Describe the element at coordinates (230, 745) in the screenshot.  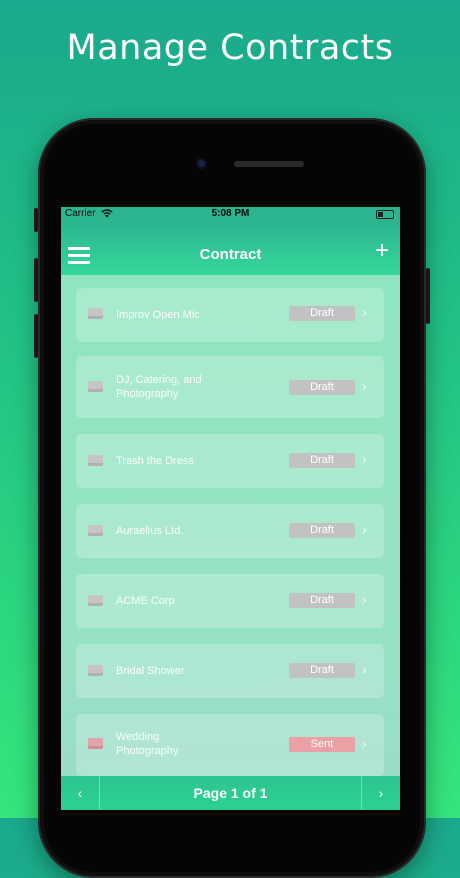
I see `contract-row: Wedding Photography Sent ›` at that location.